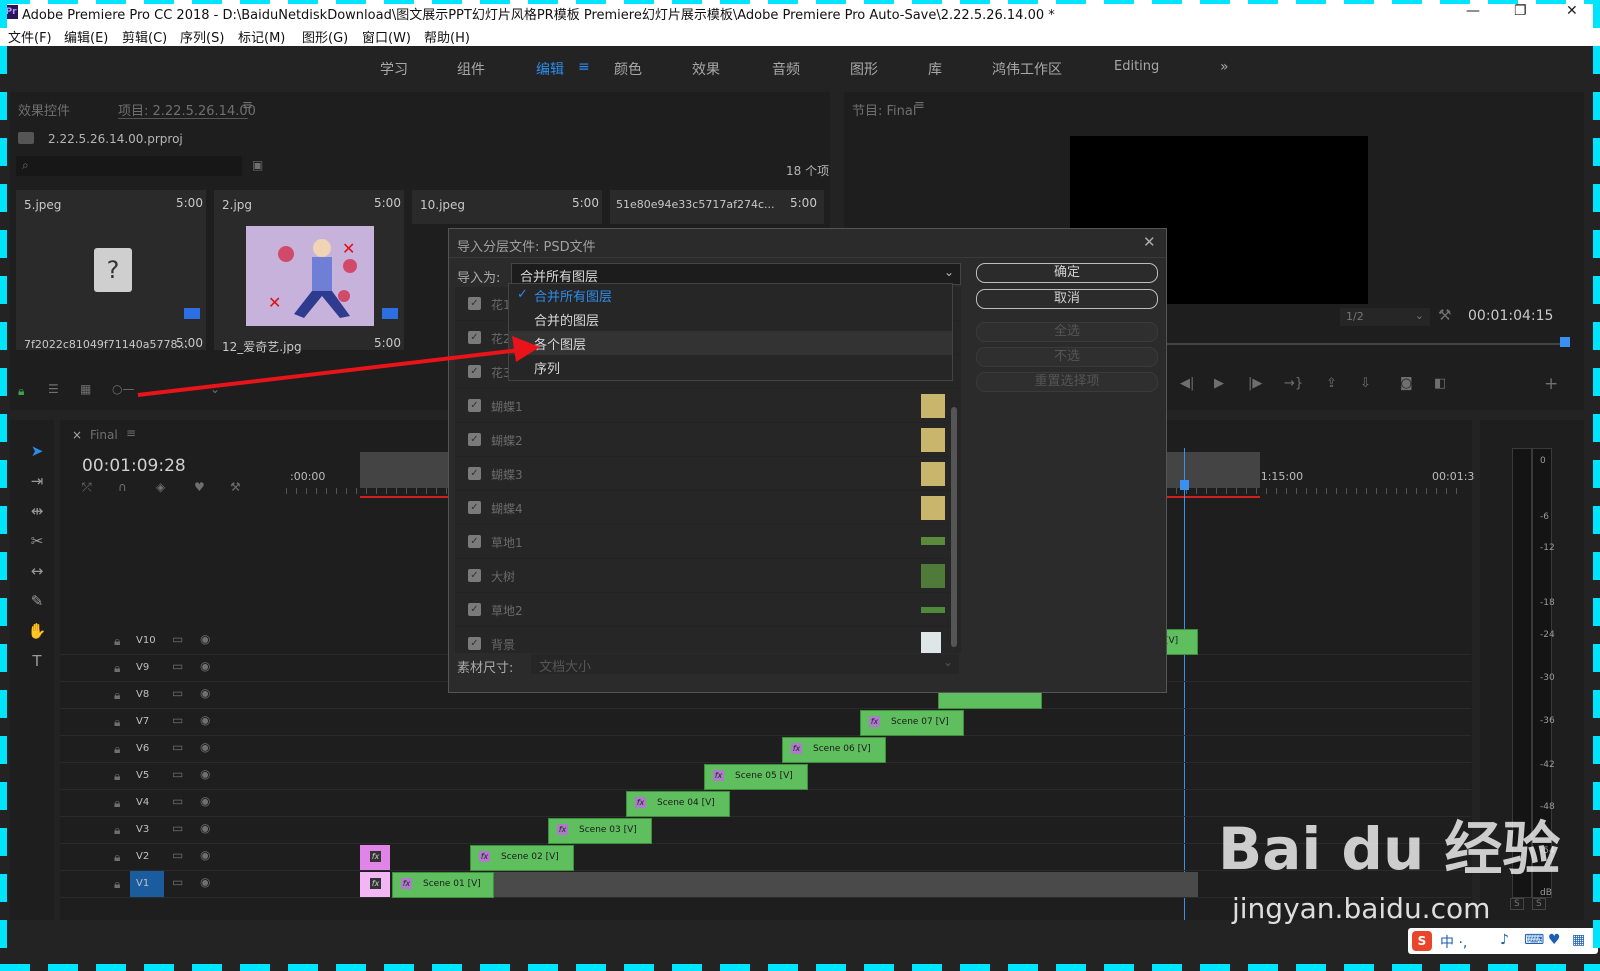 This screenshot has height=971, width=1600. I want to click on microphone-icon: ♪, so click(1504, 940).